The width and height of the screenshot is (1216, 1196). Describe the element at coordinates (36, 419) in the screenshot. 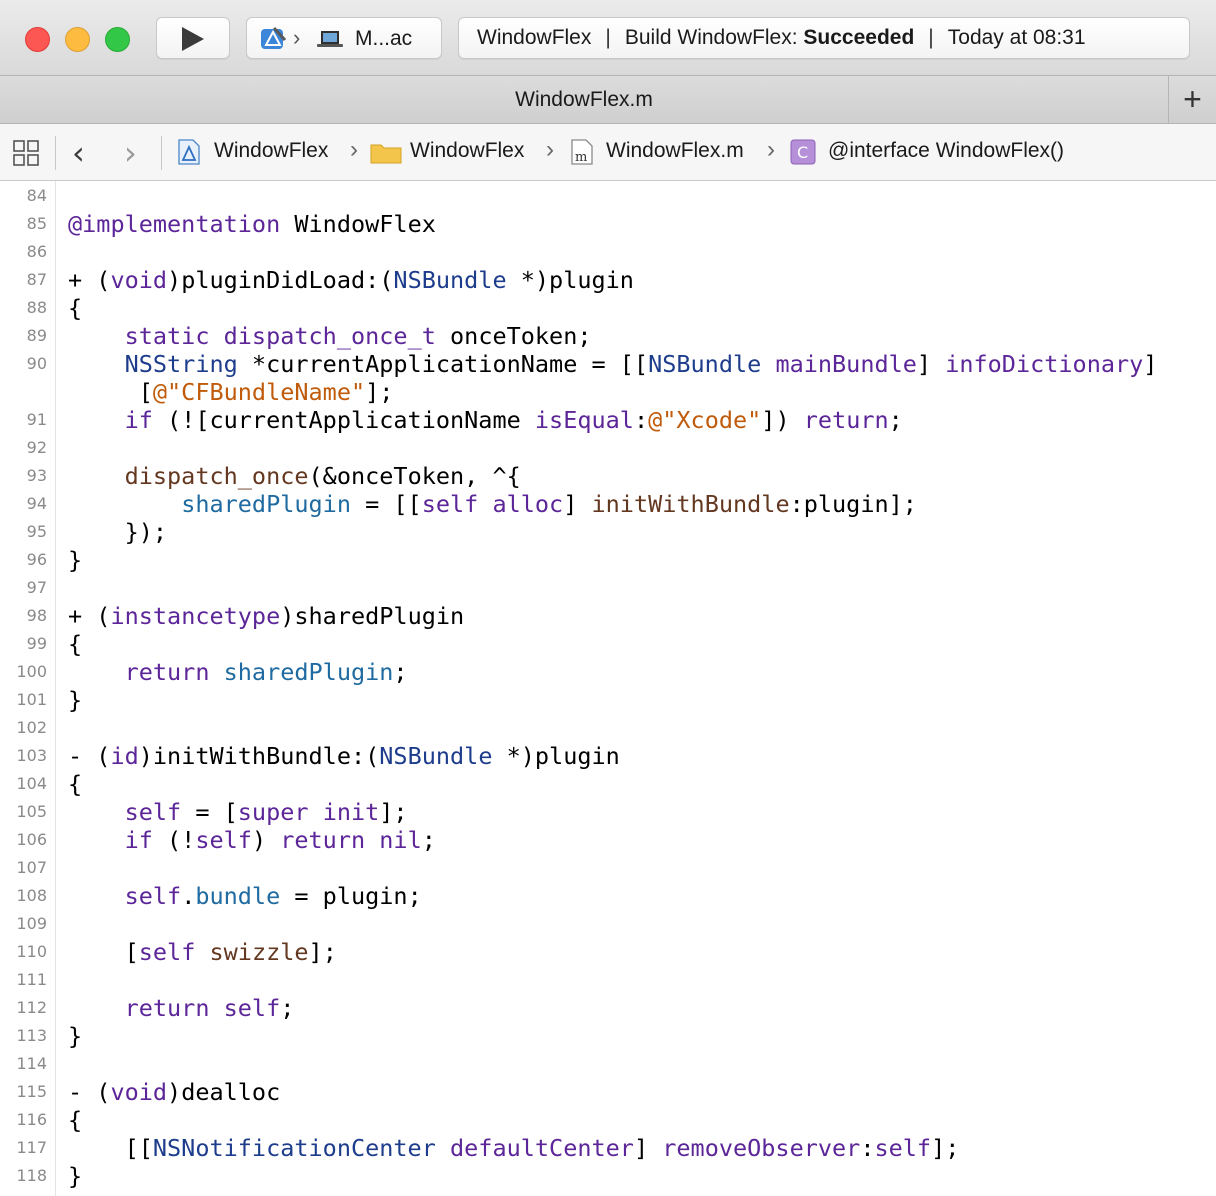

I see `line-number: 91` at that location.